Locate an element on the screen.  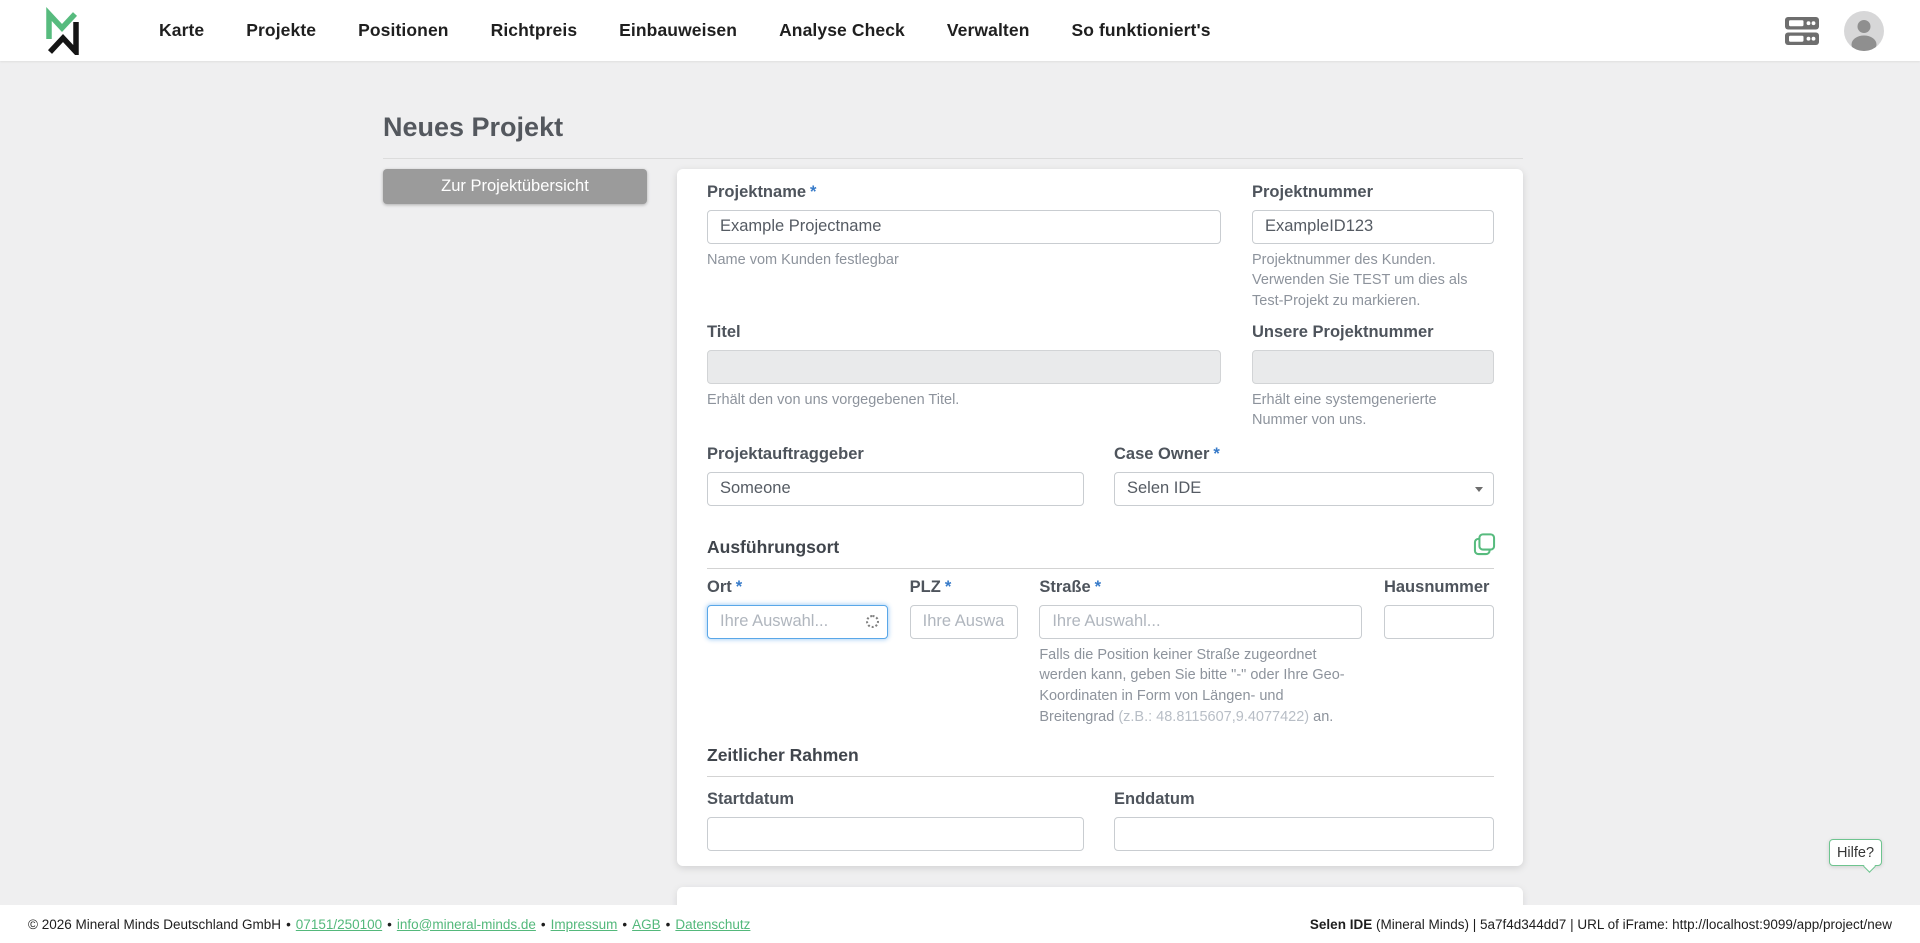
back-to-project-overview-button: Zur Projektübersicht is located at coordinates (515, 186).